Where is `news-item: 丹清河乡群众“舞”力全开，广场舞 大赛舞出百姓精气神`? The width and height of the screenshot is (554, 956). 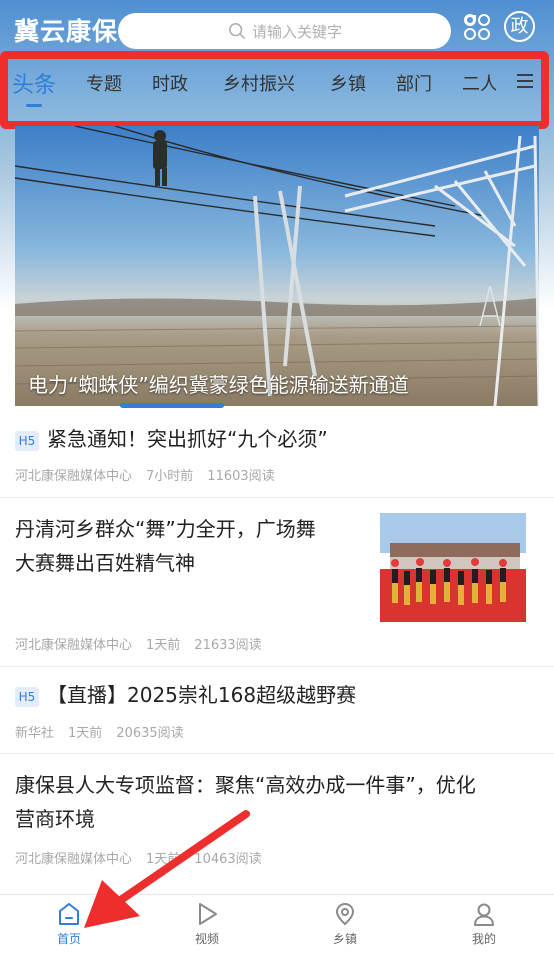 news-item: 丹清河乡群众“舞”力全开，广场舞 大赛舞出百姓精气神 is located at coordinates (190, 546).